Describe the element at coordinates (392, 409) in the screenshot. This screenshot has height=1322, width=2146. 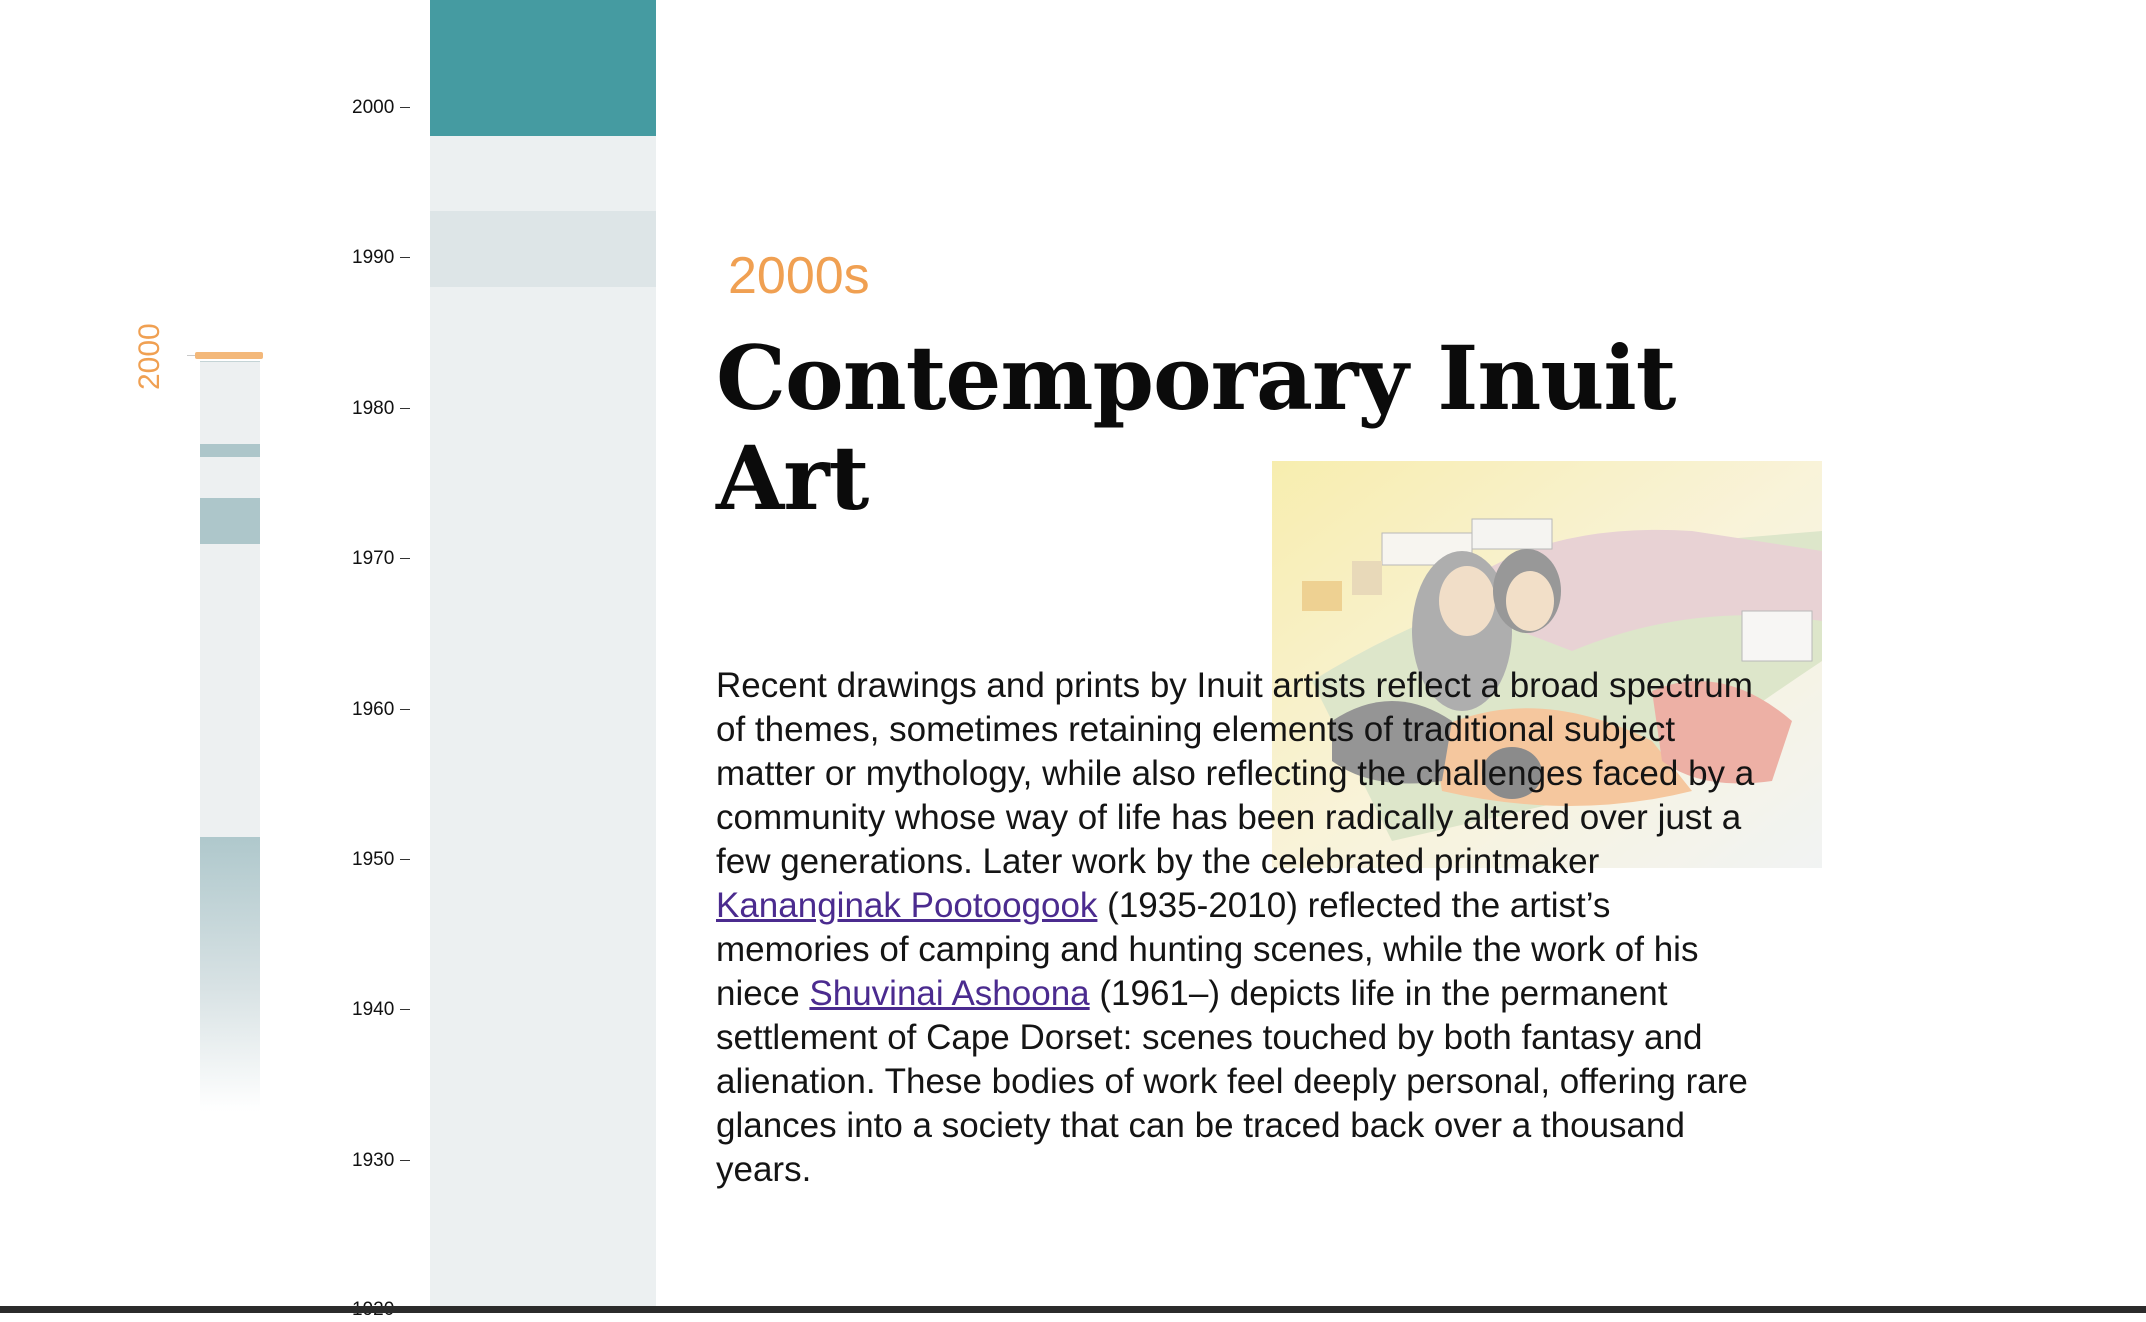
I see `year-tick: 1980` at that location.